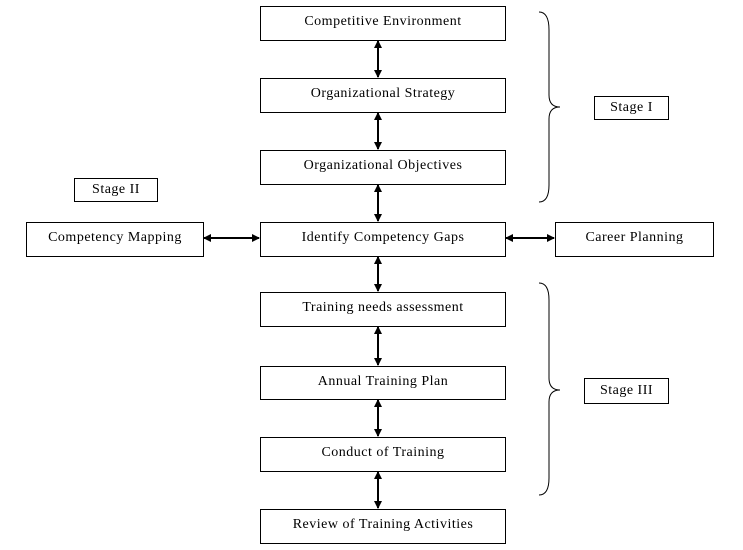  Describe the element at coordinates (383, 95) in the screenshot. I see `node-organizational-strategy: Organizational Strategy` at that location.